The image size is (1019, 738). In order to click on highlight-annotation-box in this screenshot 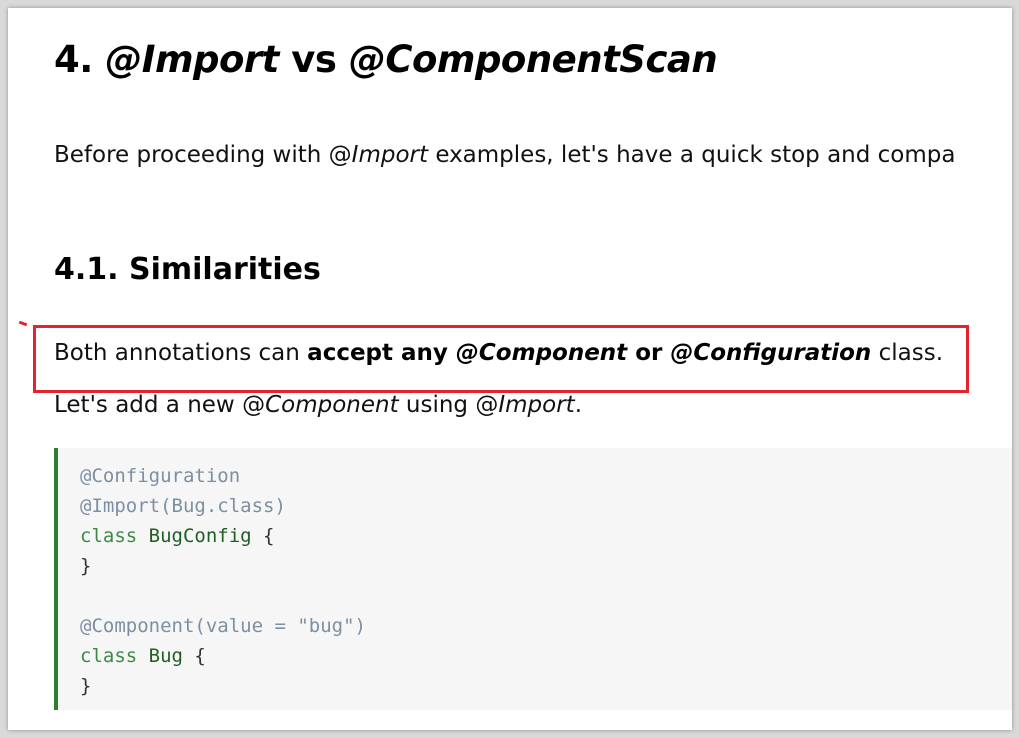, I will do `click(501, 359)`.